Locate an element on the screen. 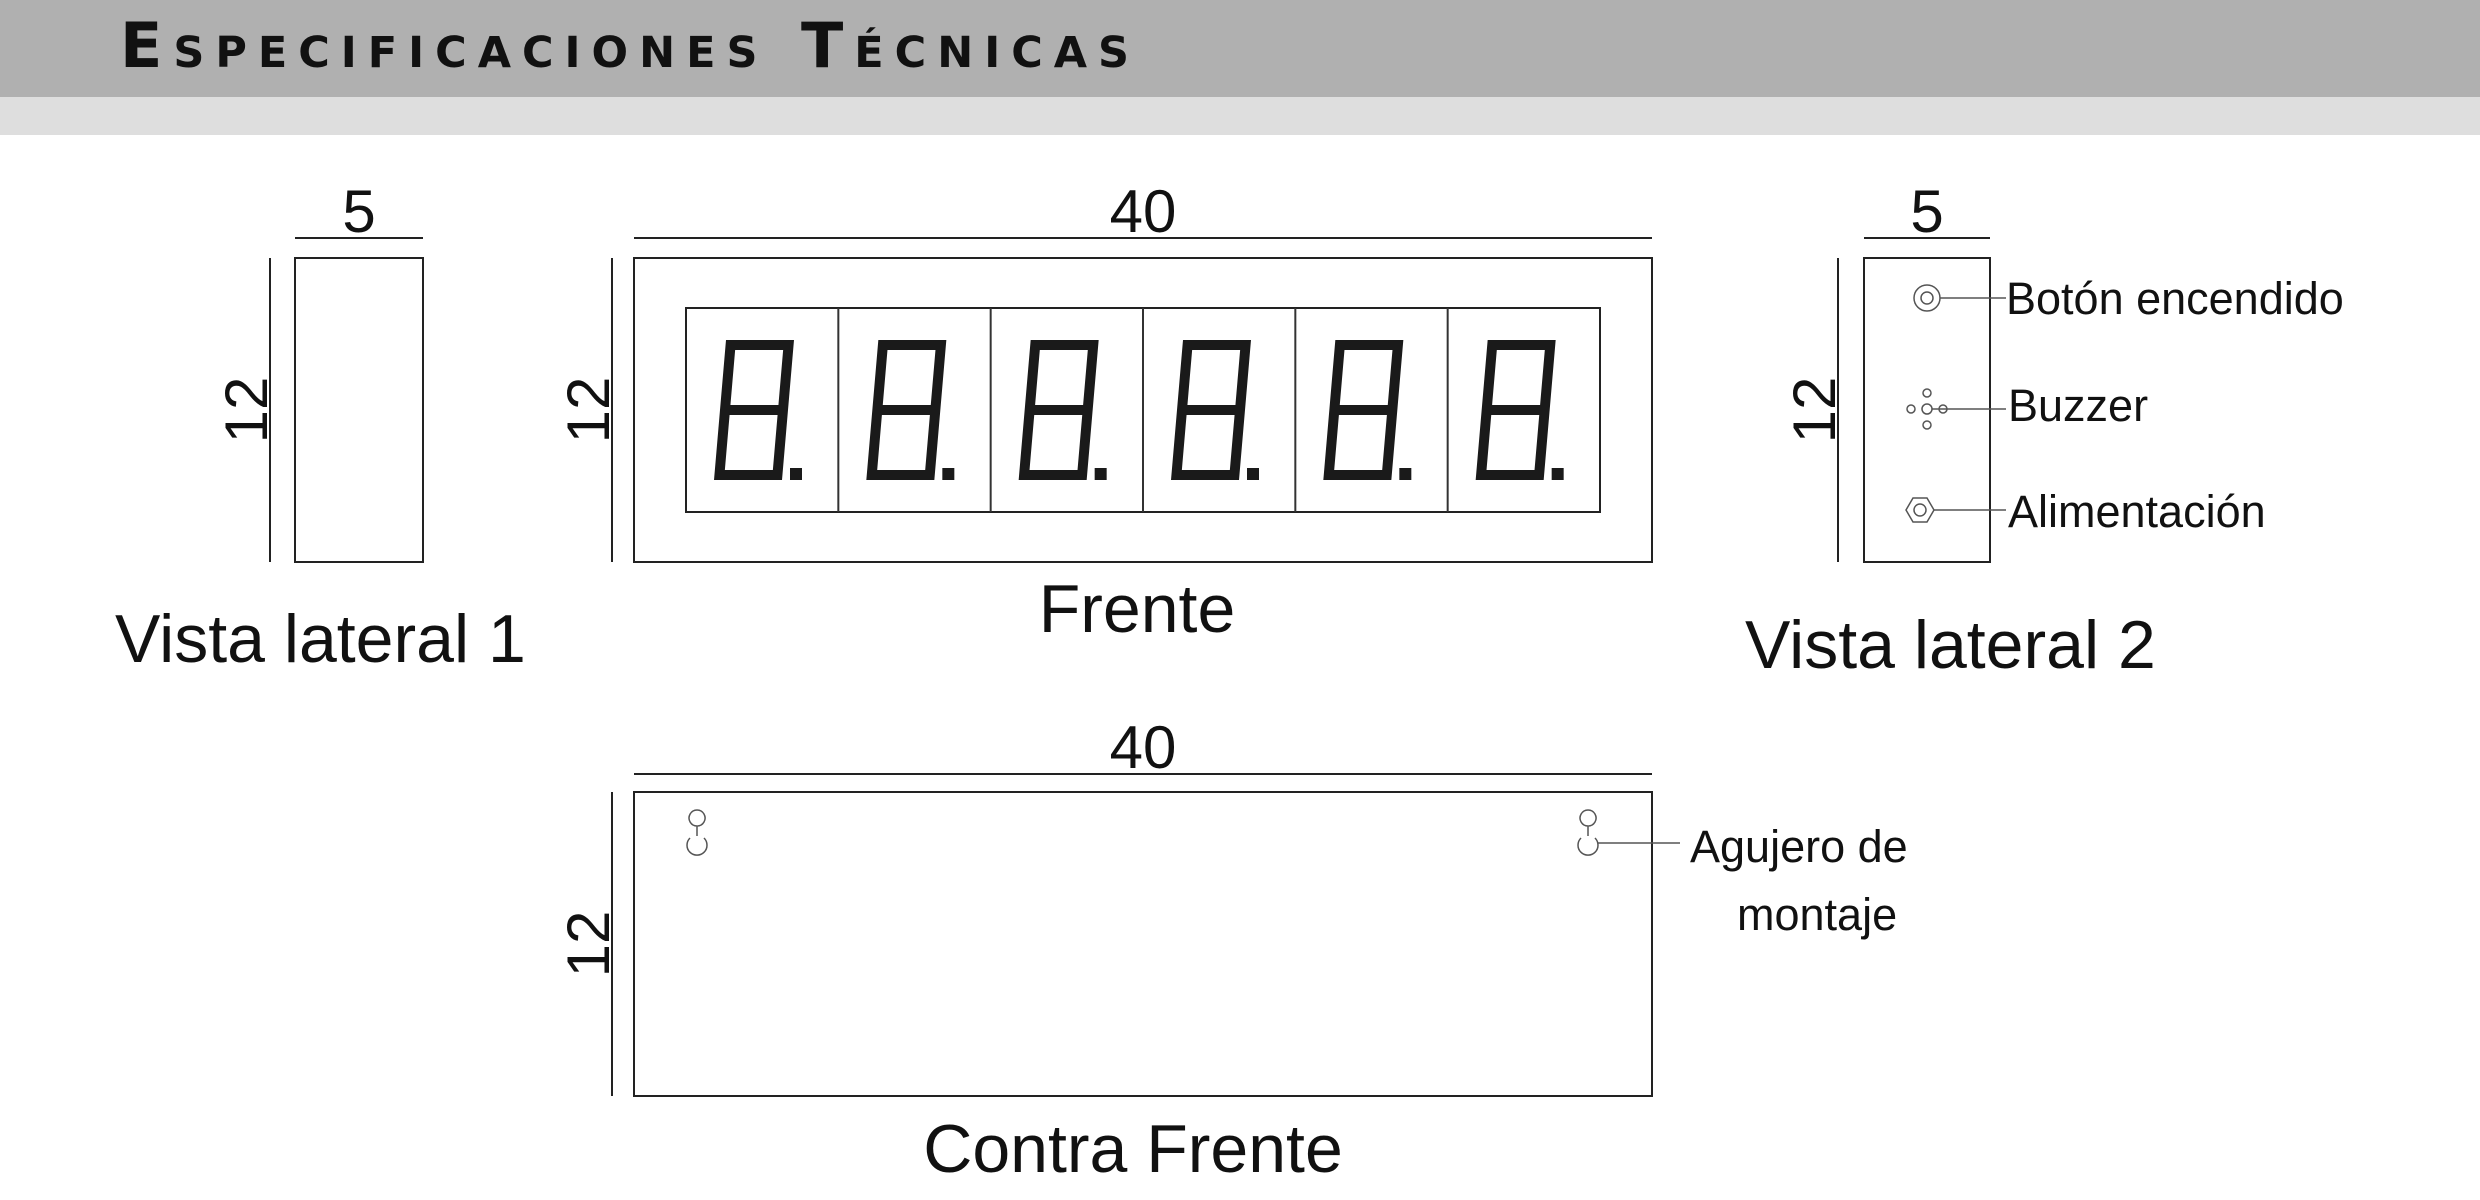 This screenshot has width=2480, height=1200. back-caption: Contra Frente is located at coordinates (1133, 1149).